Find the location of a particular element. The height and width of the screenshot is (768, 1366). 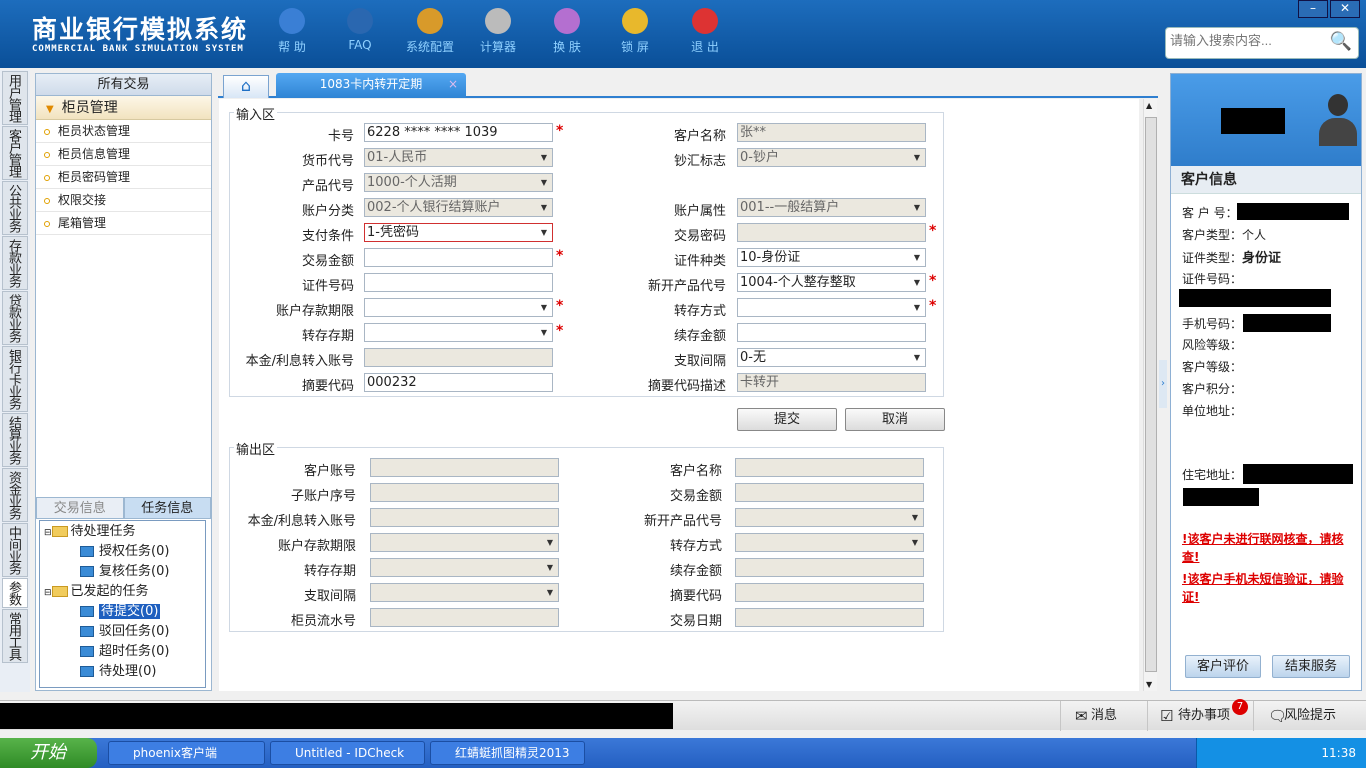

tree-node-pending: ⊟ 待处理任务 is located at coordinates (90, 532).